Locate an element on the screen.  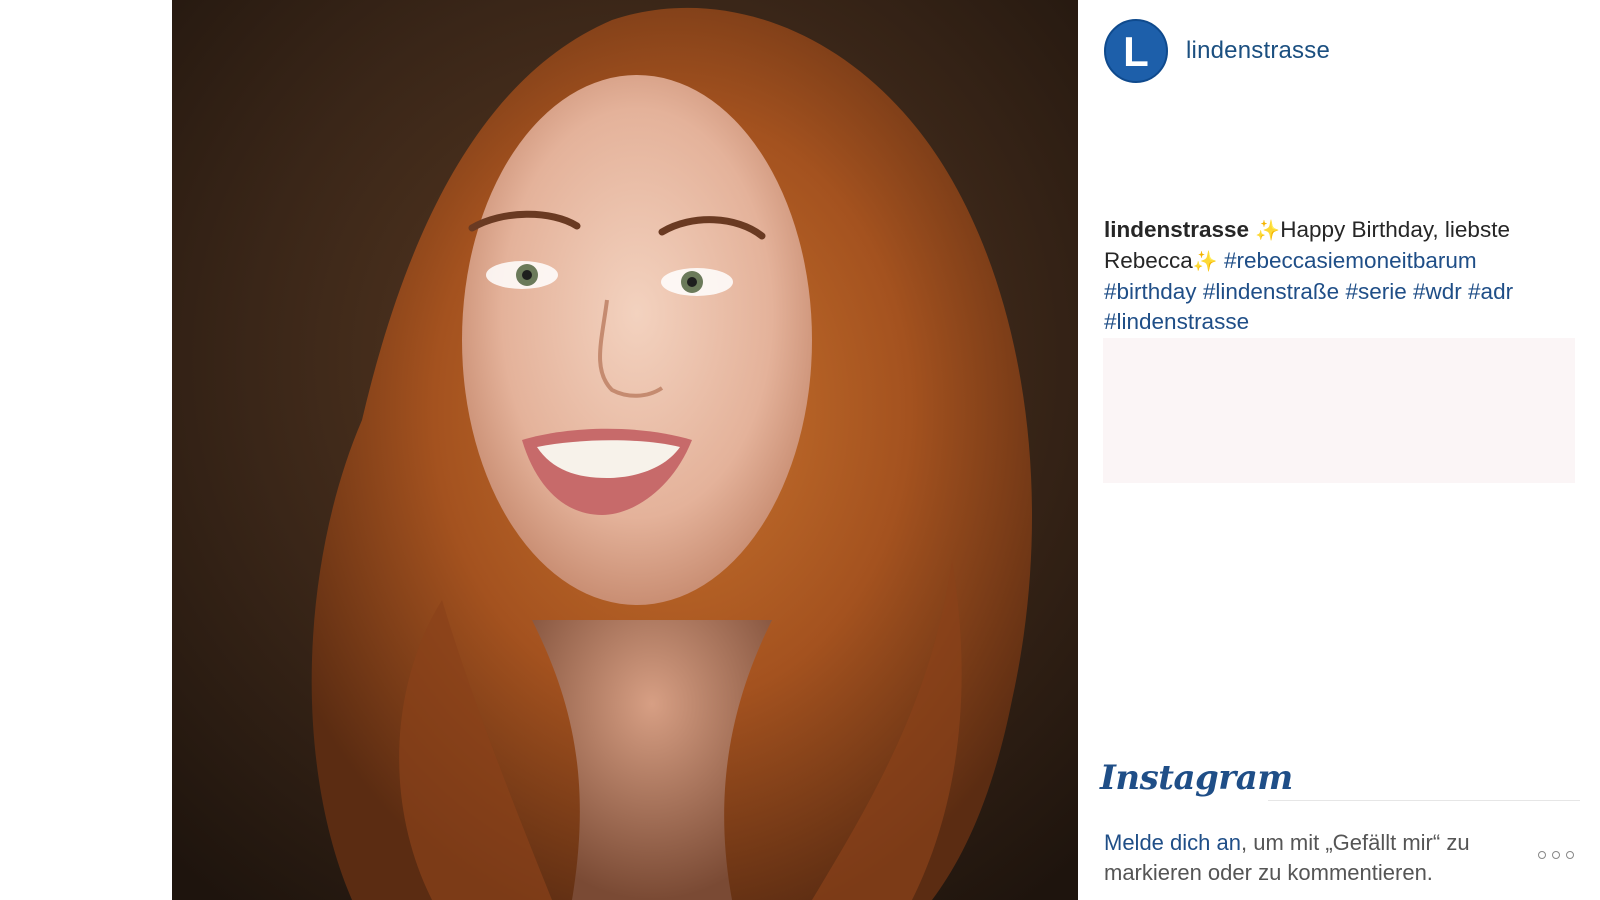
hashtag-link: #wdr is located at coordinates (1437, 291).